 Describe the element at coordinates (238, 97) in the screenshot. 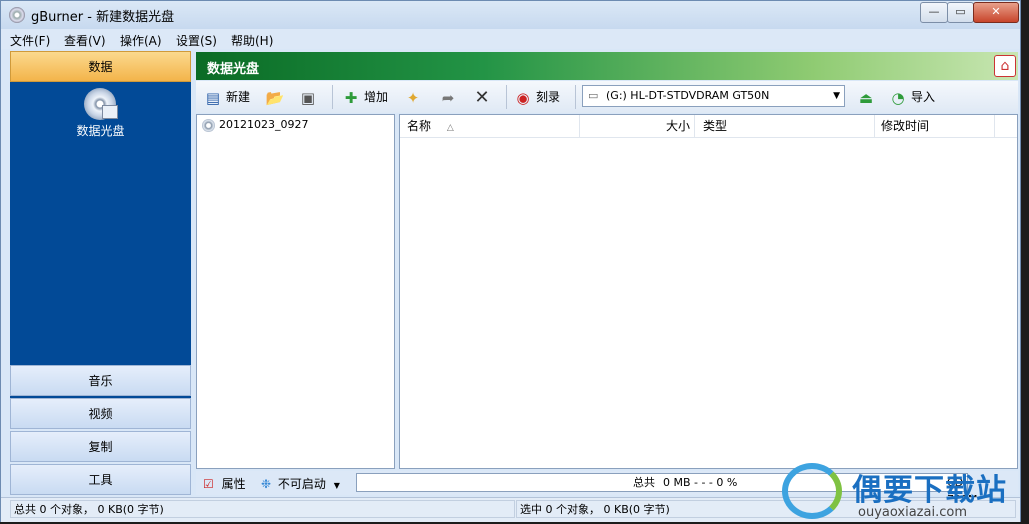

I see `new-label: 新建` at that location.